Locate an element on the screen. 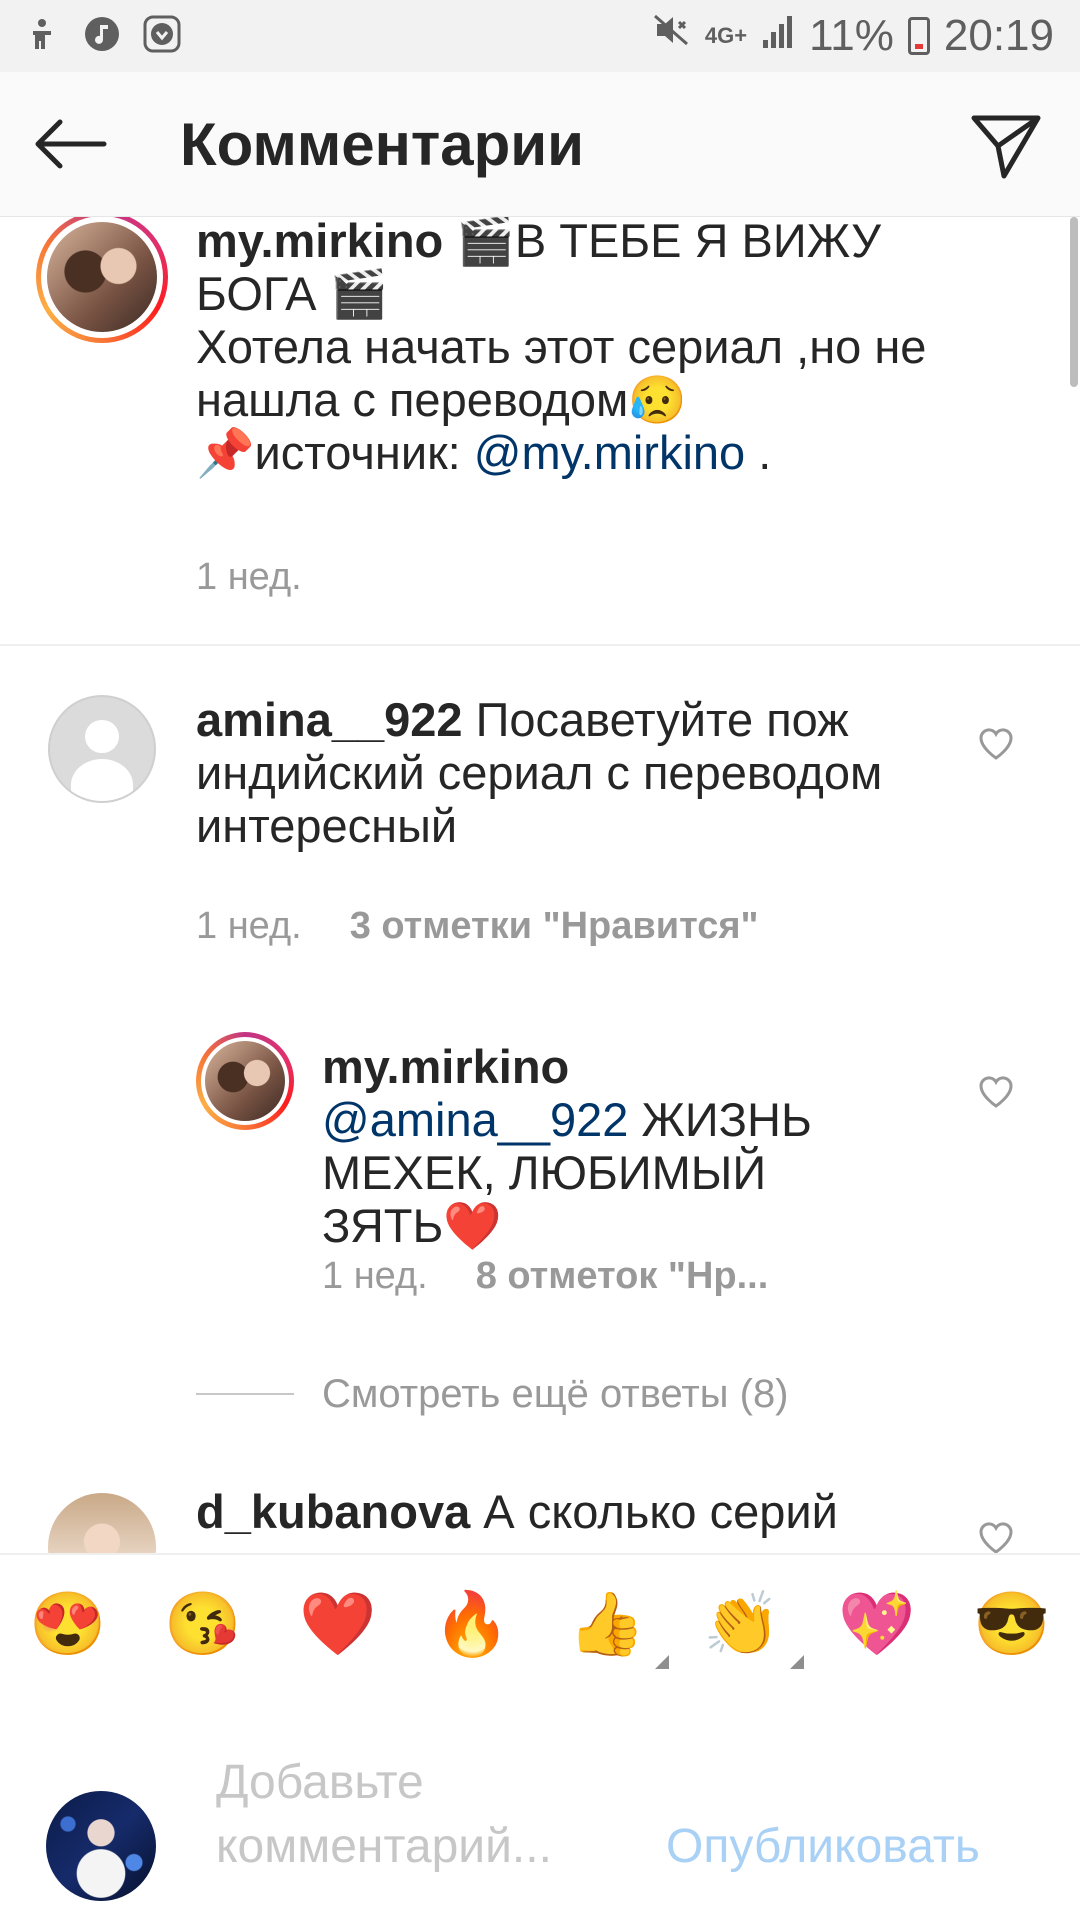 This screenshot has width=1080, height=1920. caption-divider is located at coordinates (540, 645).